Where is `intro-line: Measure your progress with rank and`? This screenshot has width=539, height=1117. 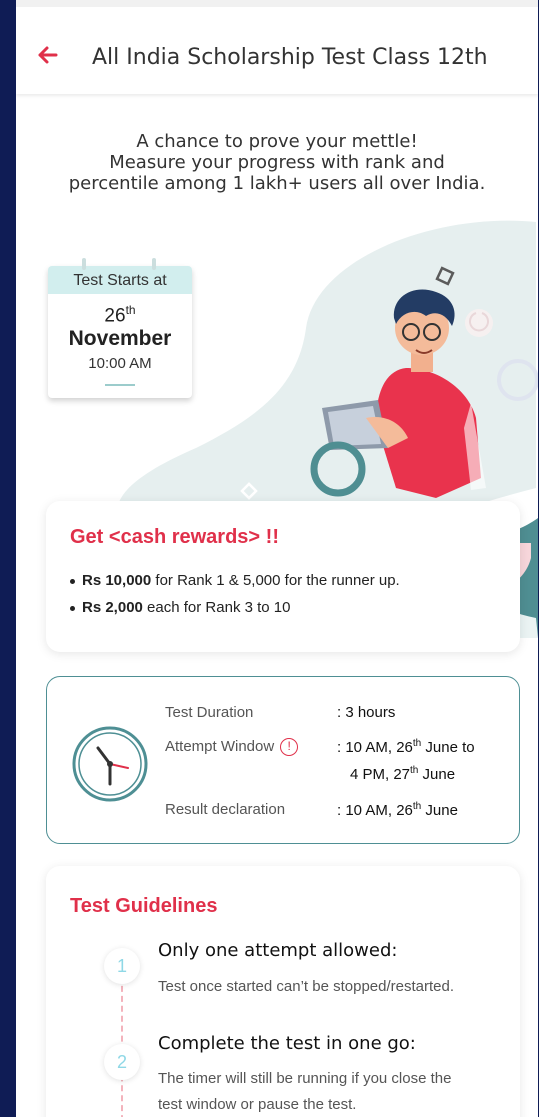 intro-line: Measure your progress with rank and is located at coordinates (277, 162).